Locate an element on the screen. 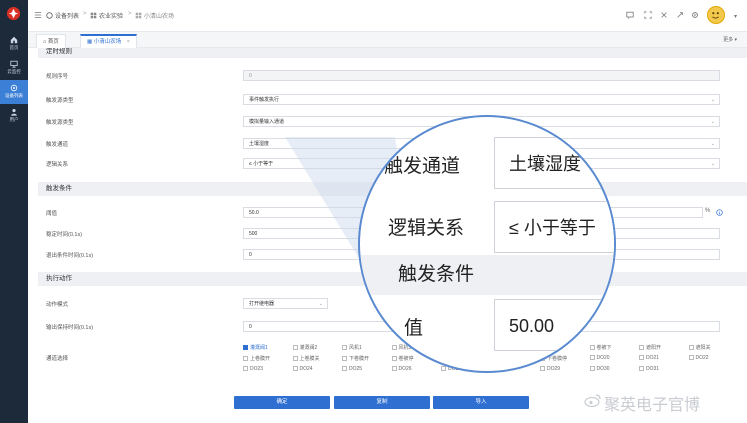 This screenshot has width=747, height=423. rule-no-field: 0 is located at coordinates (481, 75).